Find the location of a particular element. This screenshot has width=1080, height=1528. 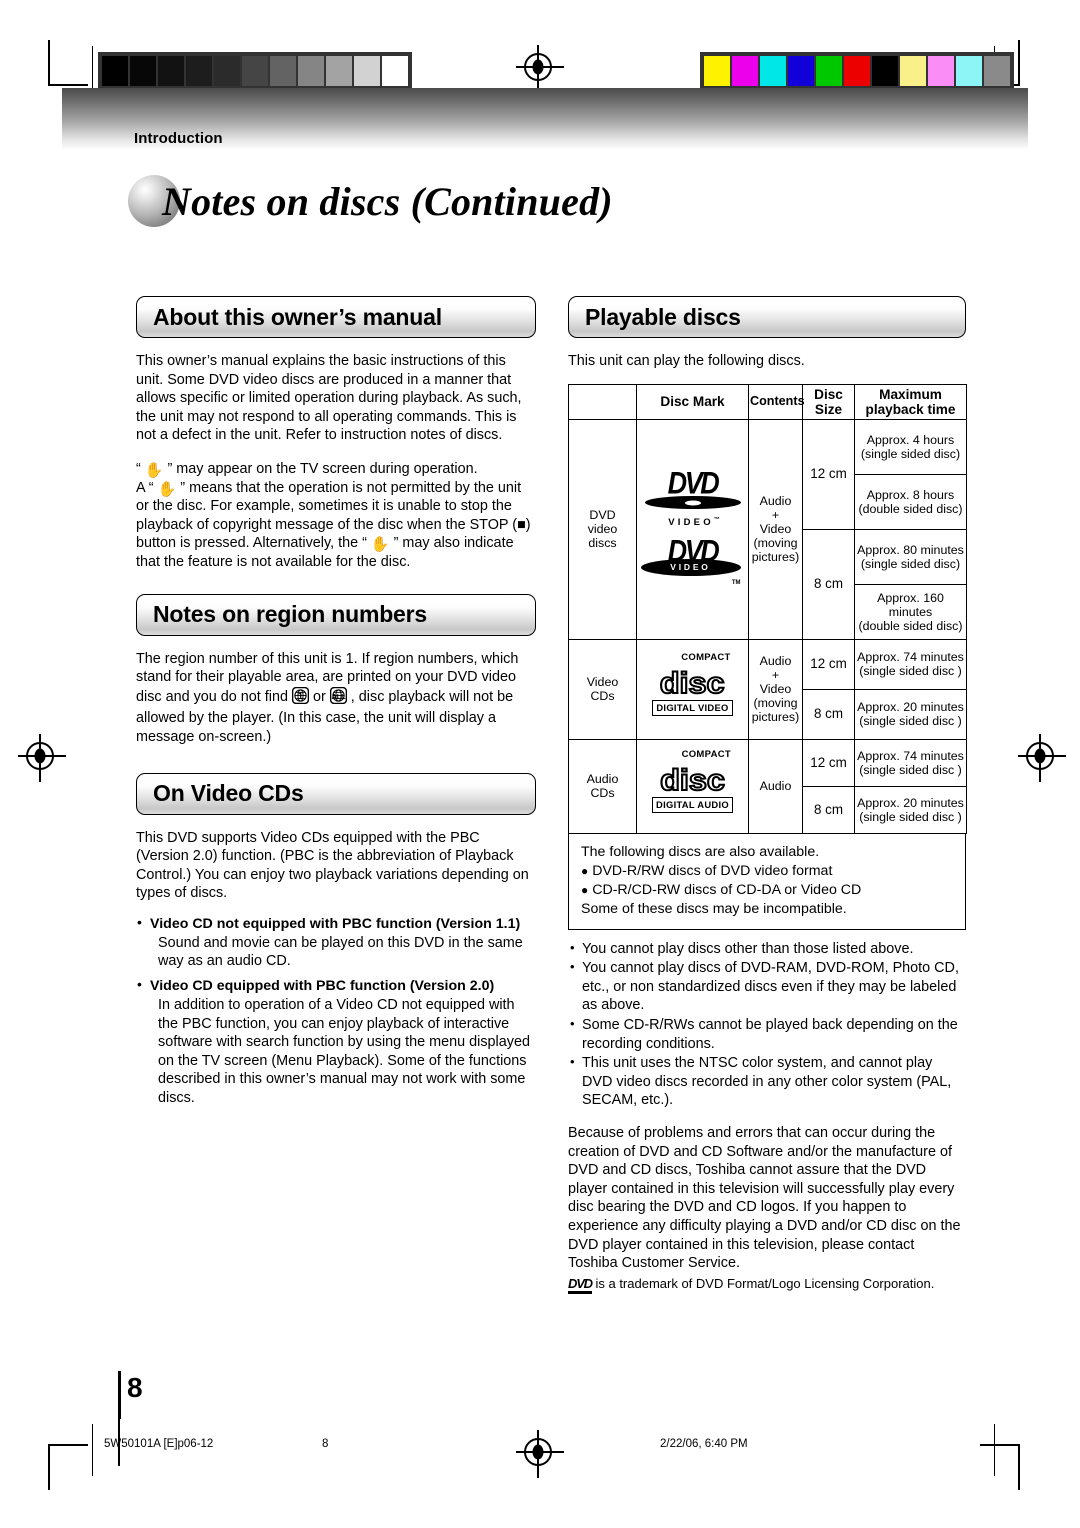

header-max-playback-time: Maximum playback time is located at coordinates (910, 401).